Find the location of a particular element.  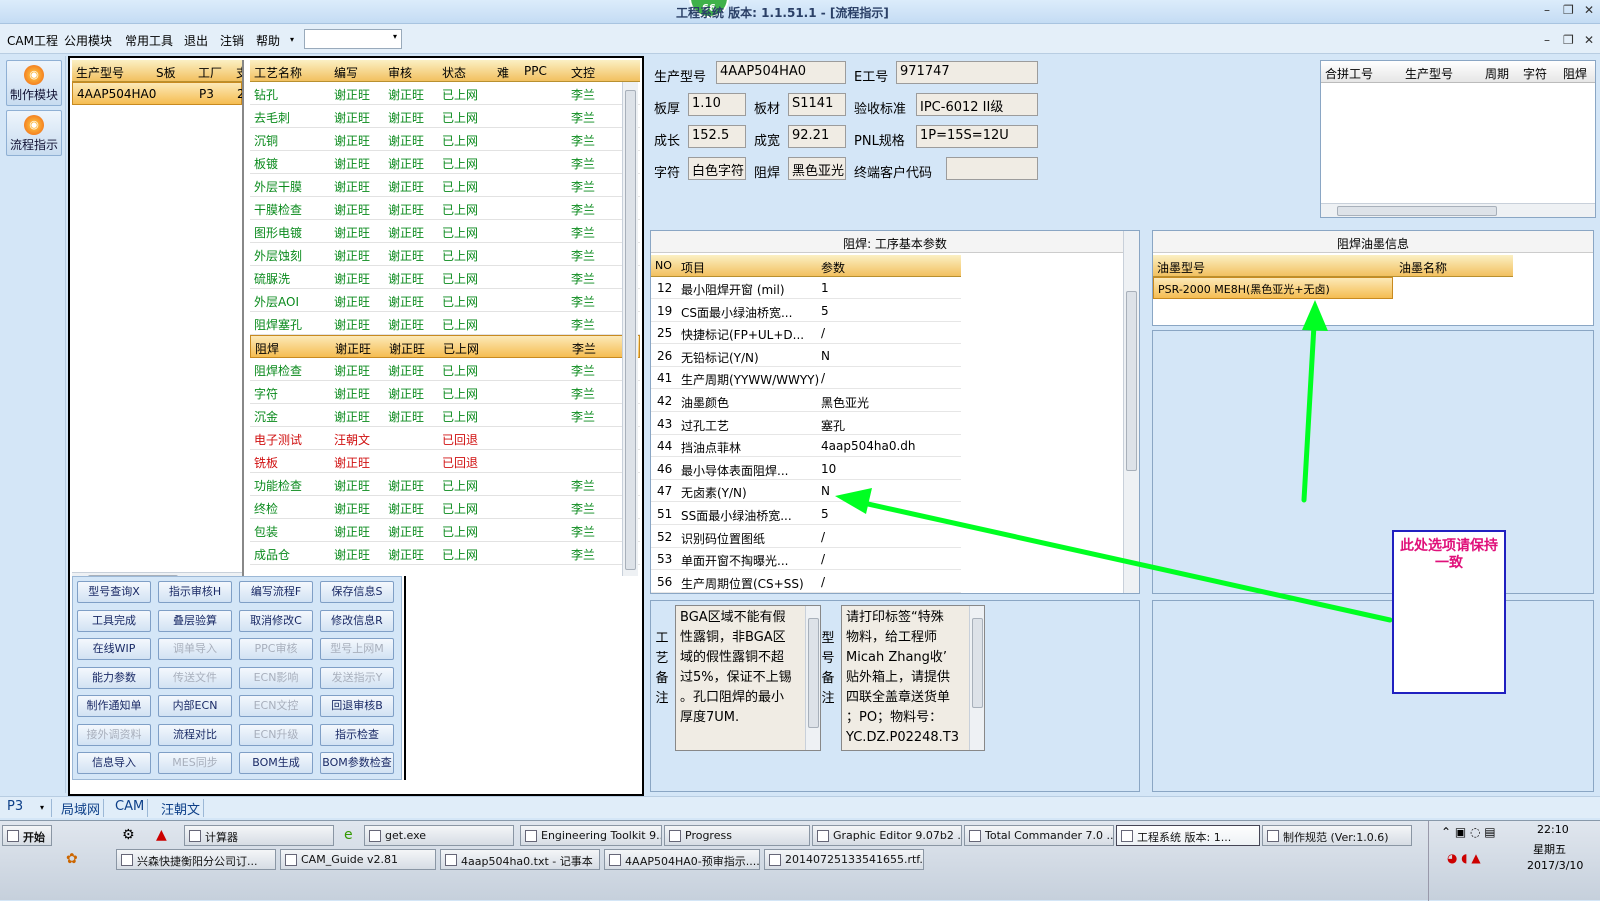

pdf-icon: ▲ is located at coordinates (161, 835).